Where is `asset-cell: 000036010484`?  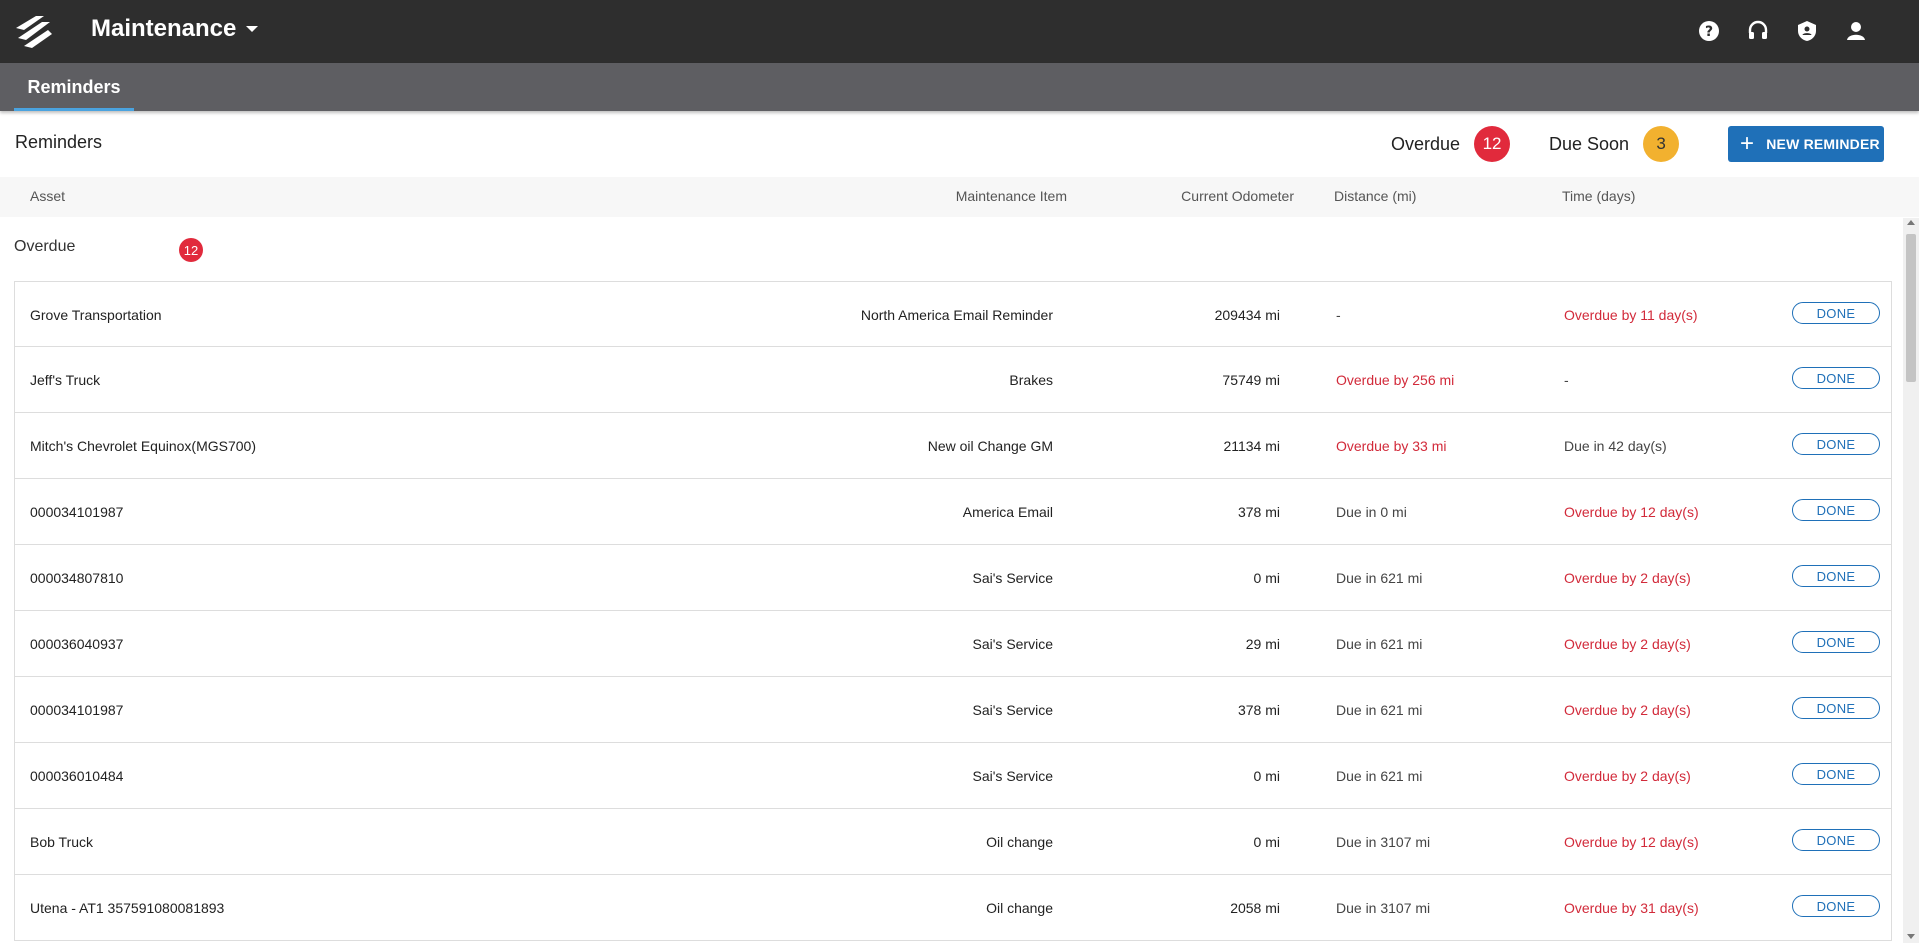 asset-cell: 000036010484 is located at coordinates (77, 776).